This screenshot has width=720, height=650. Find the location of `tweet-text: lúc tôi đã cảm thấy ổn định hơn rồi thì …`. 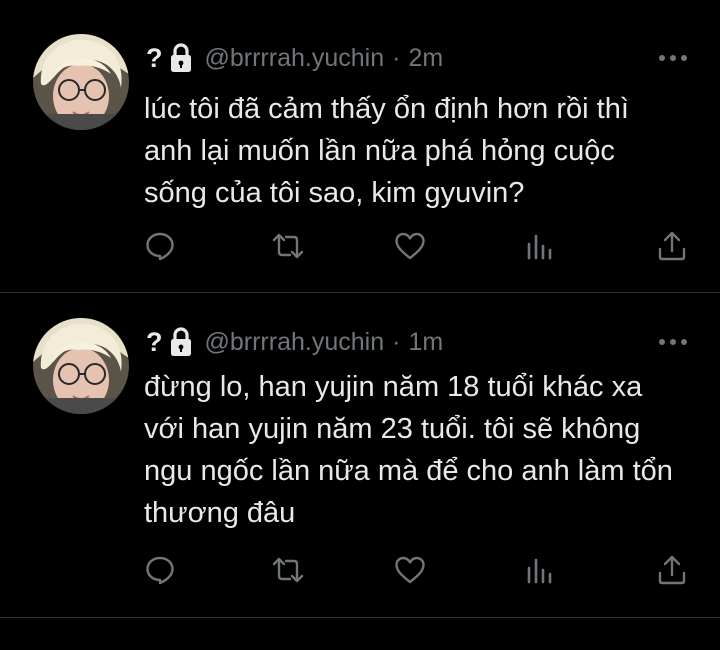

tweet-text: lúc tôi đã cảm thấy ổn định hơn rồi thì … is located at coordinates (386, 151).